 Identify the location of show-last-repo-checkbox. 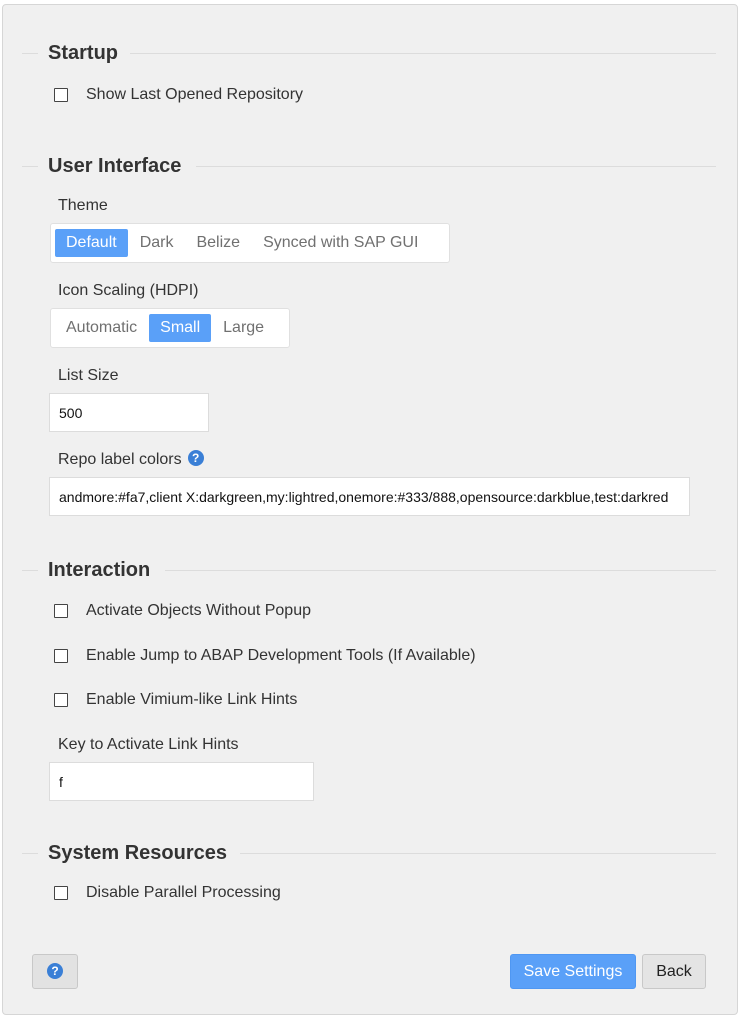
(61, 95).